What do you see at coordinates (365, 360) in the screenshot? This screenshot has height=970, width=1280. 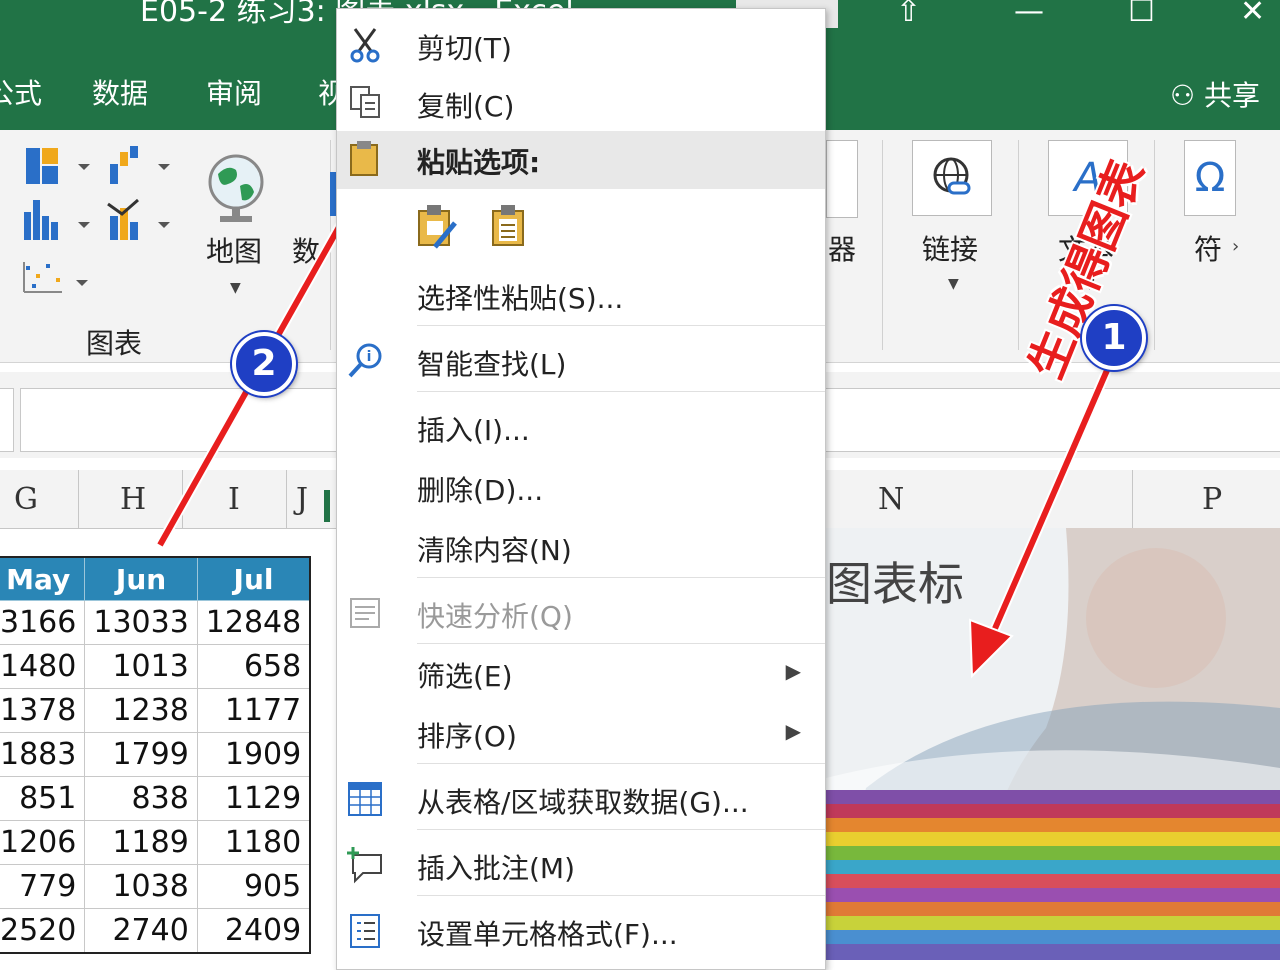 I see `smart-lookup-icon: i` at bounding box center [365, 360].